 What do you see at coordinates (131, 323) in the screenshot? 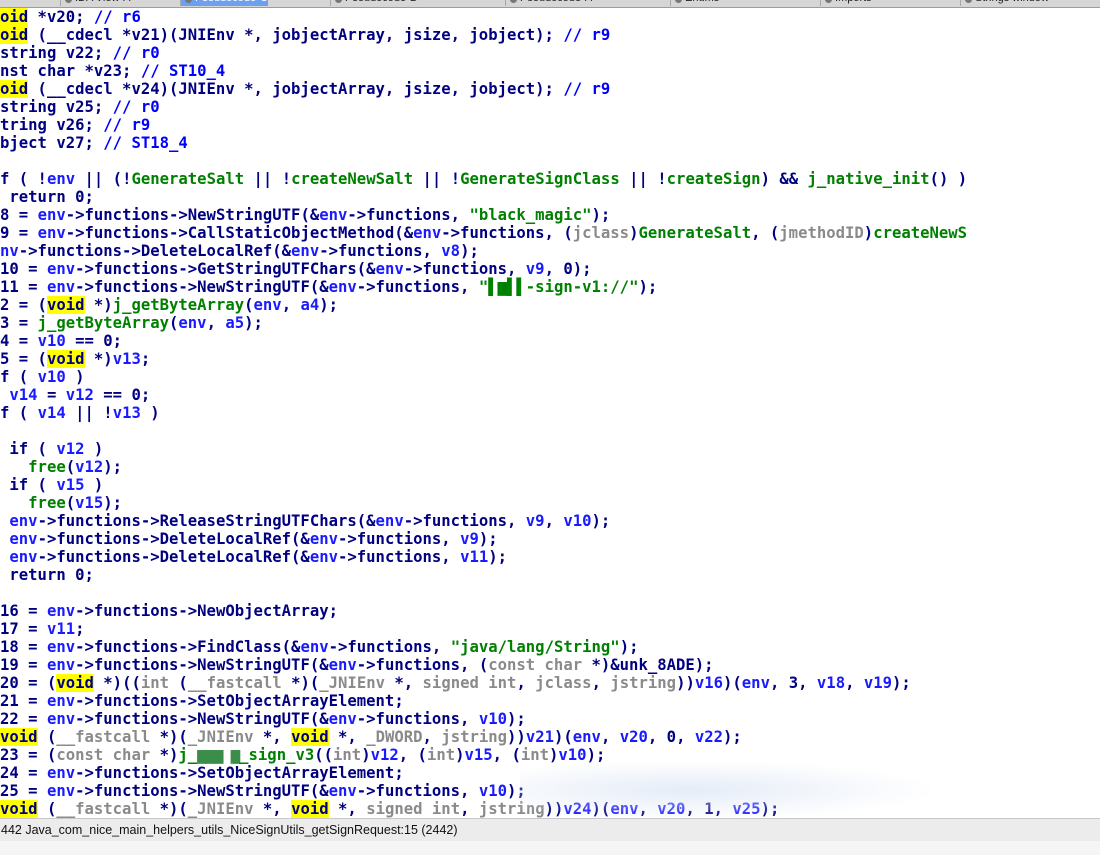
I see `code-line: 3 = j_getByteArray(env, a5);` at bounding box center [131, 323].